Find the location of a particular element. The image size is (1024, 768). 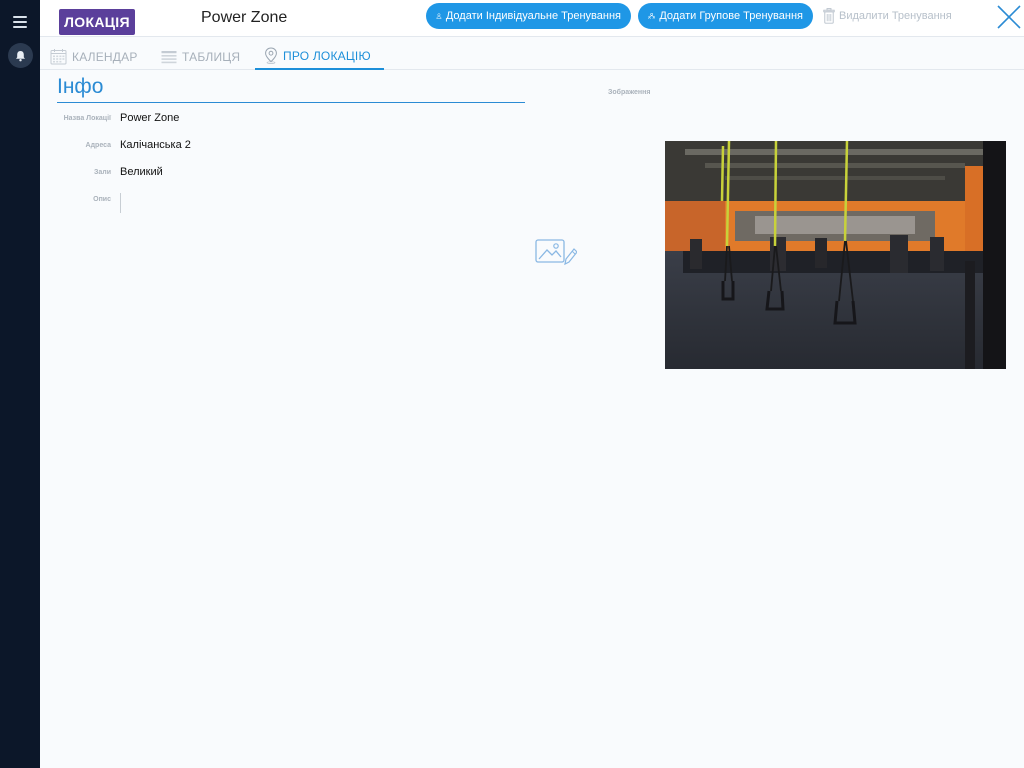

description-label: Опис is located at coordinates (102, 199).